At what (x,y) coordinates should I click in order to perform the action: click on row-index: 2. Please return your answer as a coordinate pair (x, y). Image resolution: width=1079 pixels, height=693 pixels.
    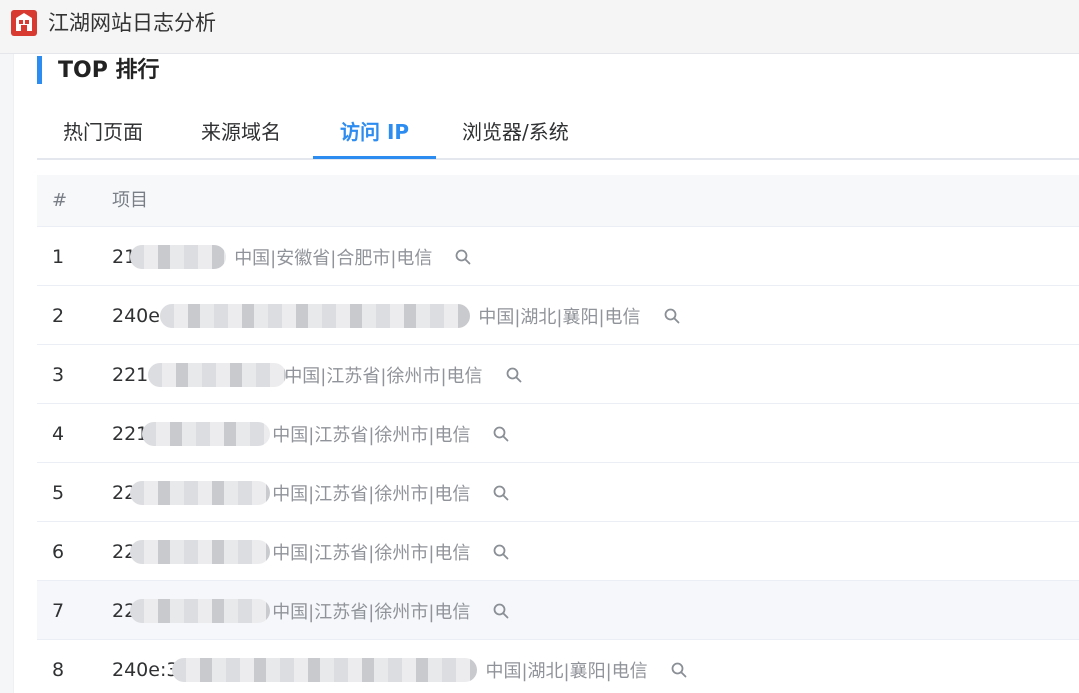
    Looking at the image, I should click on (58, 316).